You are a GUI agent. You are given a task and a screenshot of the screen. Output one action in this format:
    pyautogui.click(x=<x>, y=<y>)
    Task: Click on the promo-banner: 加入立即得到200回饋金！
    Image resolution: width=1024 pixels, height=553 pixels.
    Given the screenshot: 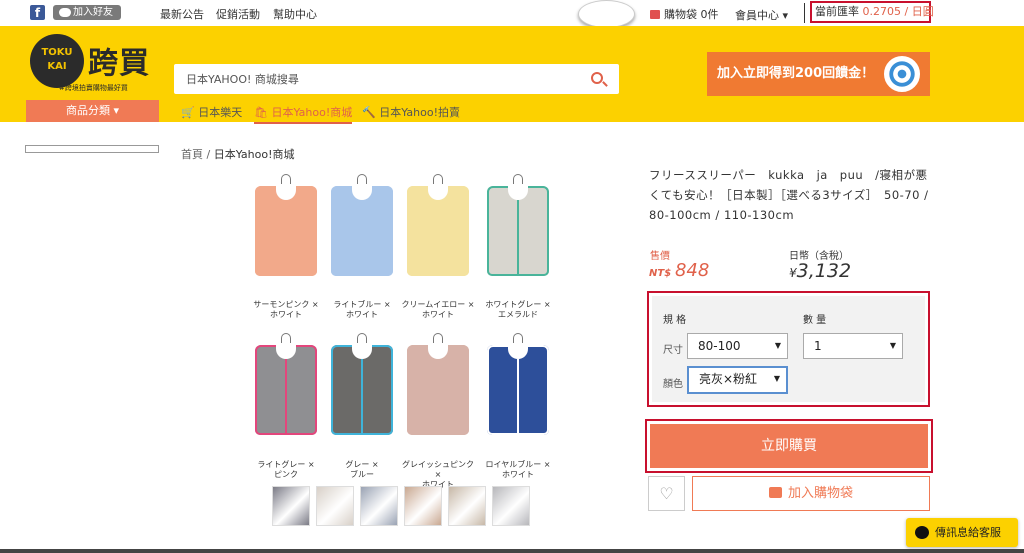 What is the action you would take?
    pyautogui.click(x=818, y=74)
    